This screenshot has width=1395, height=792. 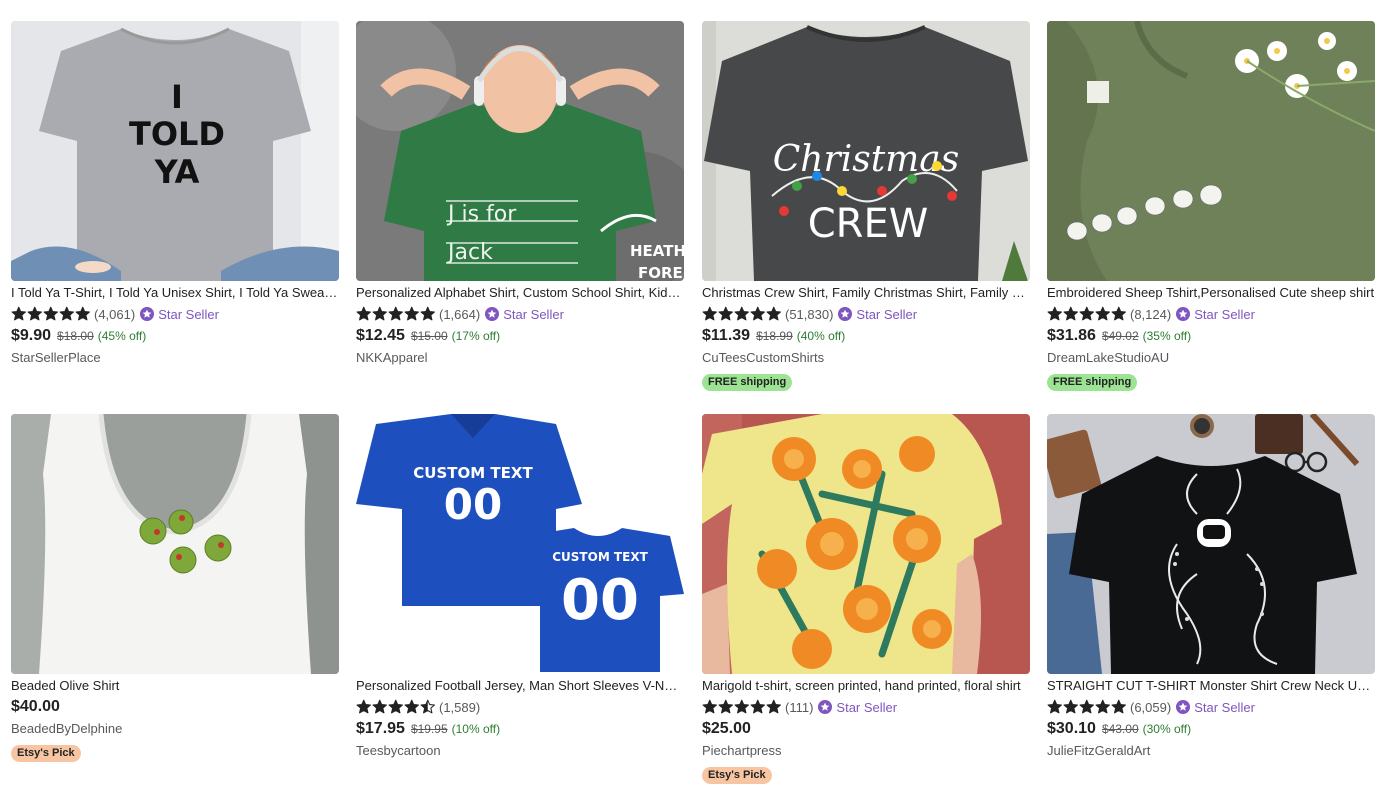 I want to click on current-price: $40.00, so click(x=35, y=706).